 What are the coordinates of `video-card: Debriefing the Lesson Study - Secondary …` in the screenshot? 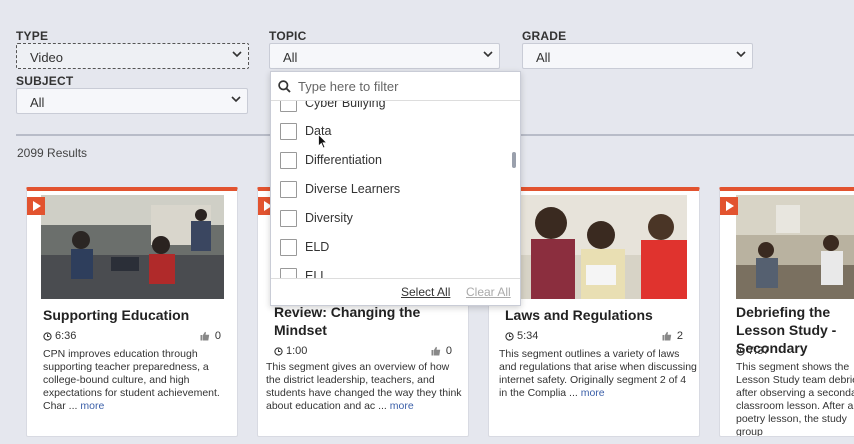 It's located at (786, 312).